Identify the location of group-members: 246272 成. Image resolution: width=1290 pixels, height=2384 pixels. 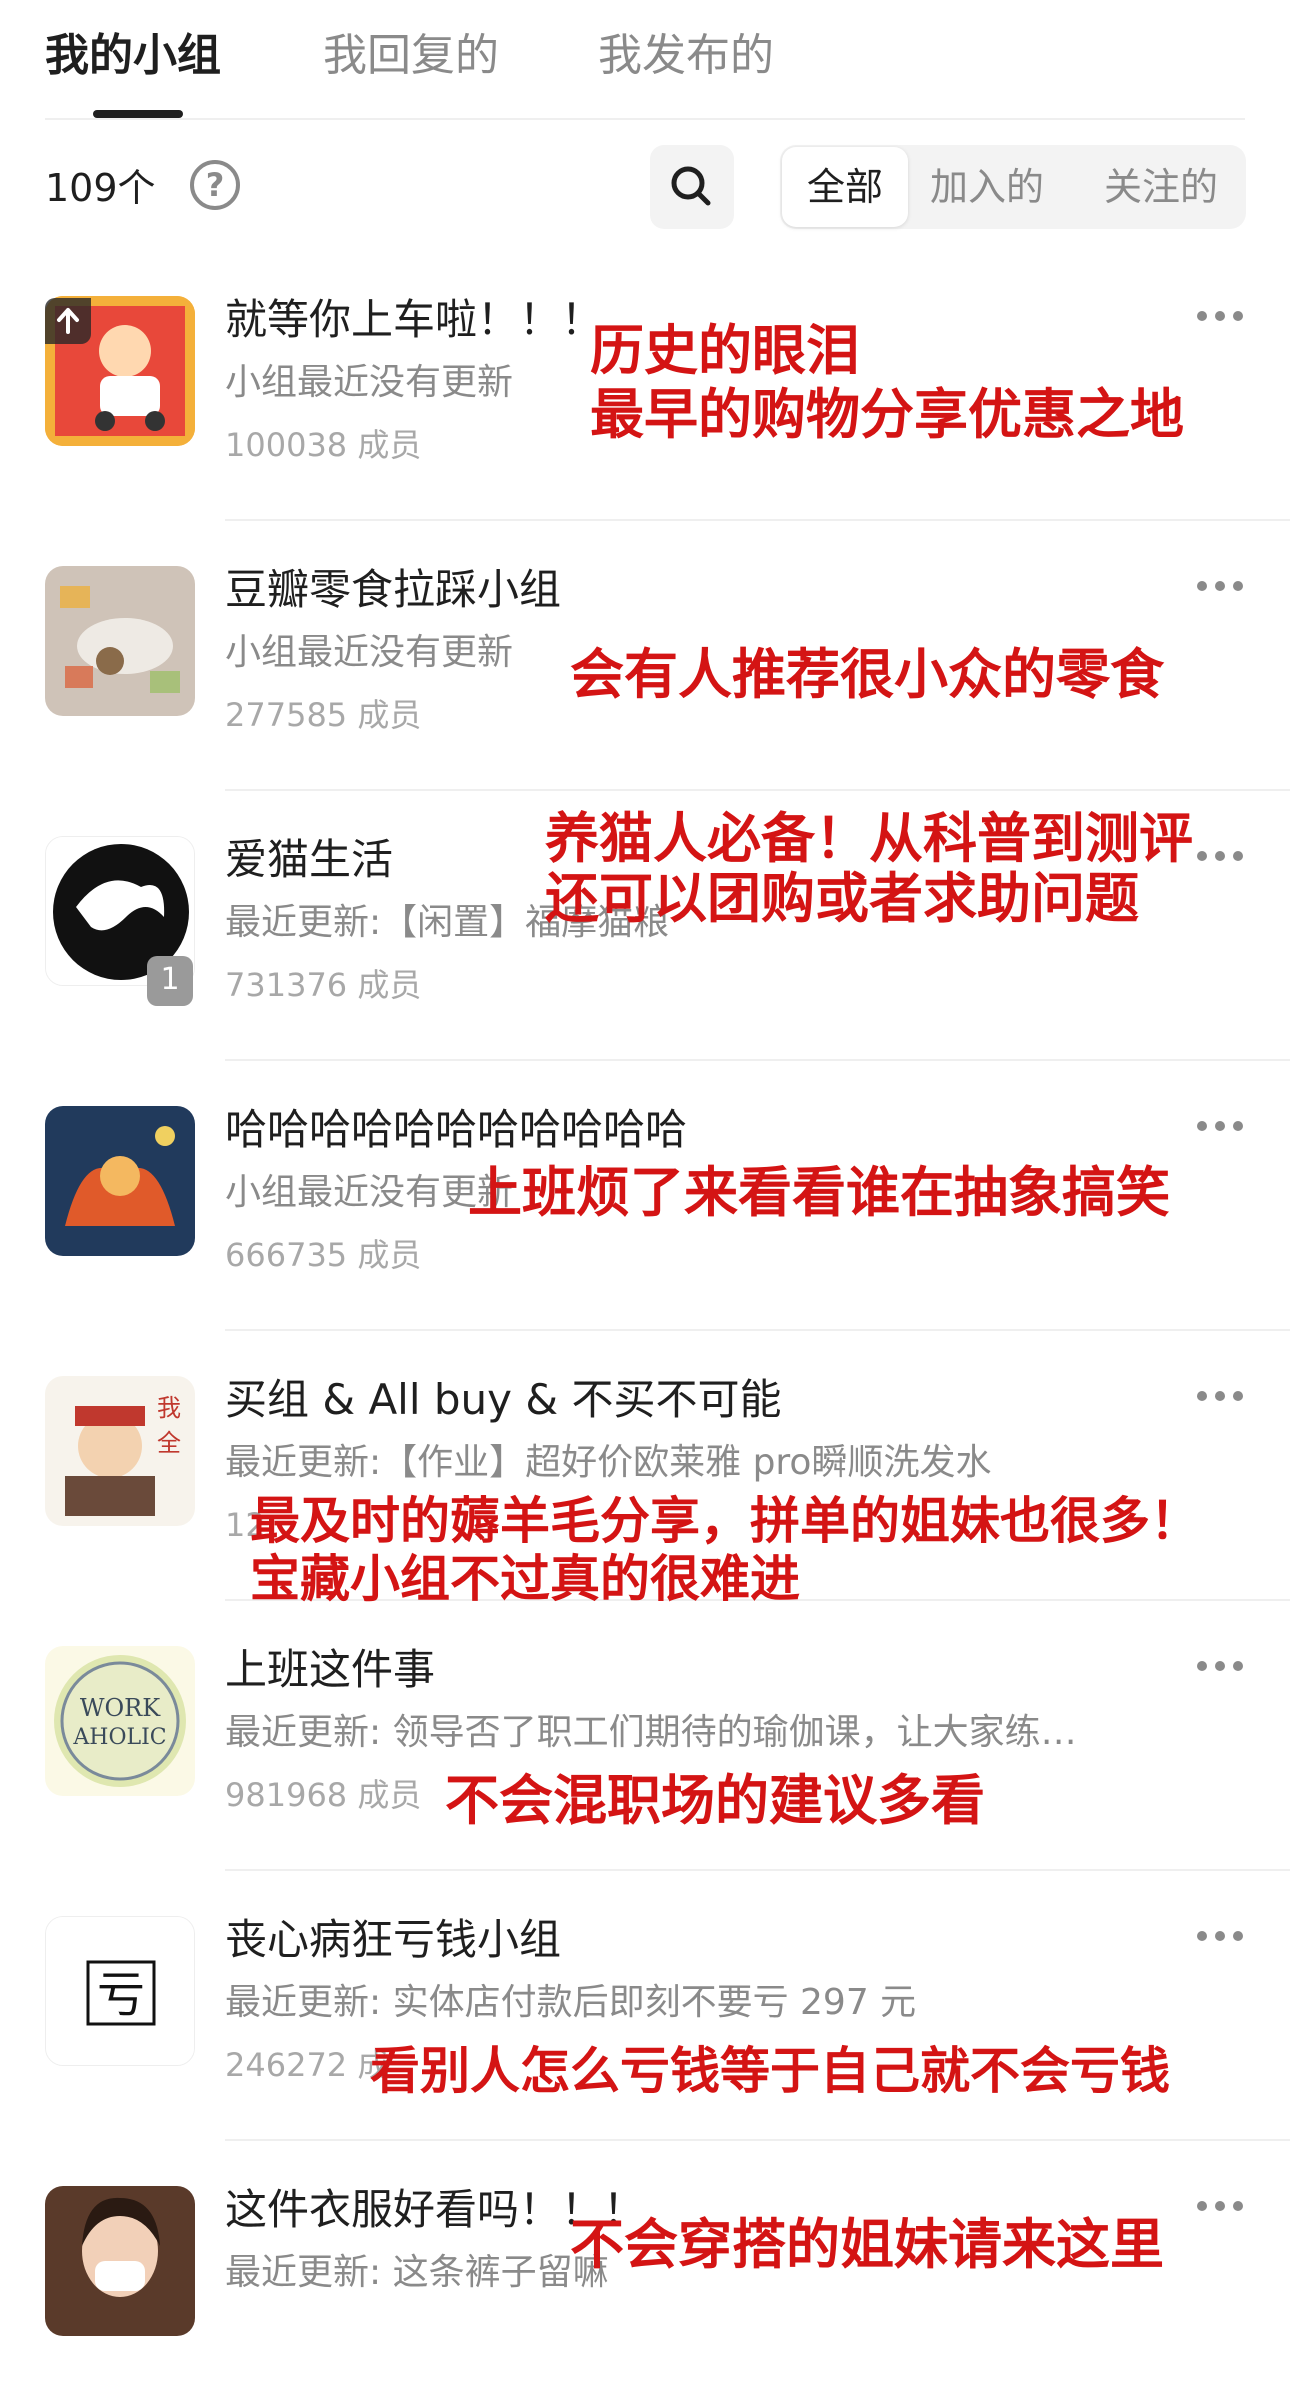
(307, 2065).